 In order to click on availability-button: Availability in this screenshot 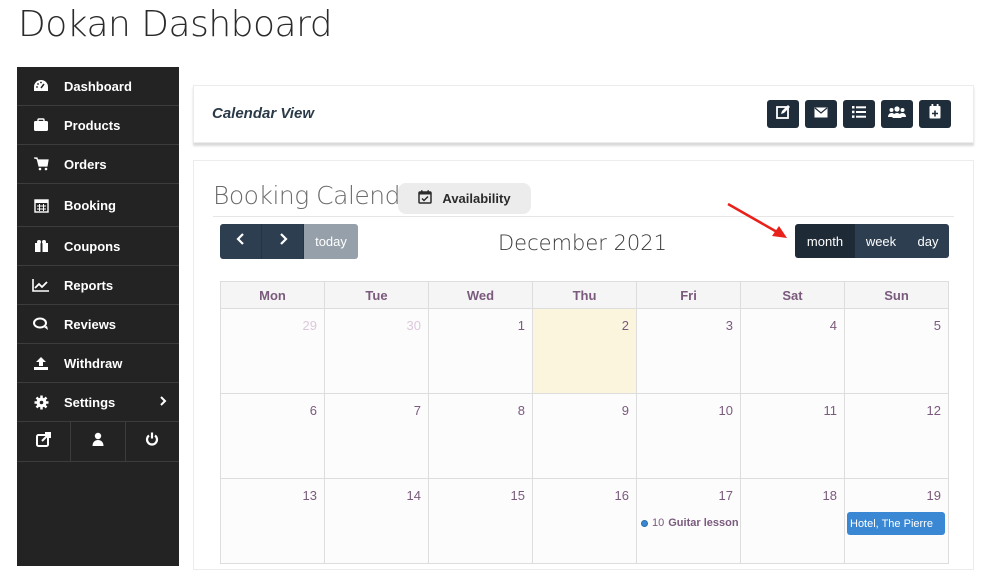, I will do `click(464, 198)`.